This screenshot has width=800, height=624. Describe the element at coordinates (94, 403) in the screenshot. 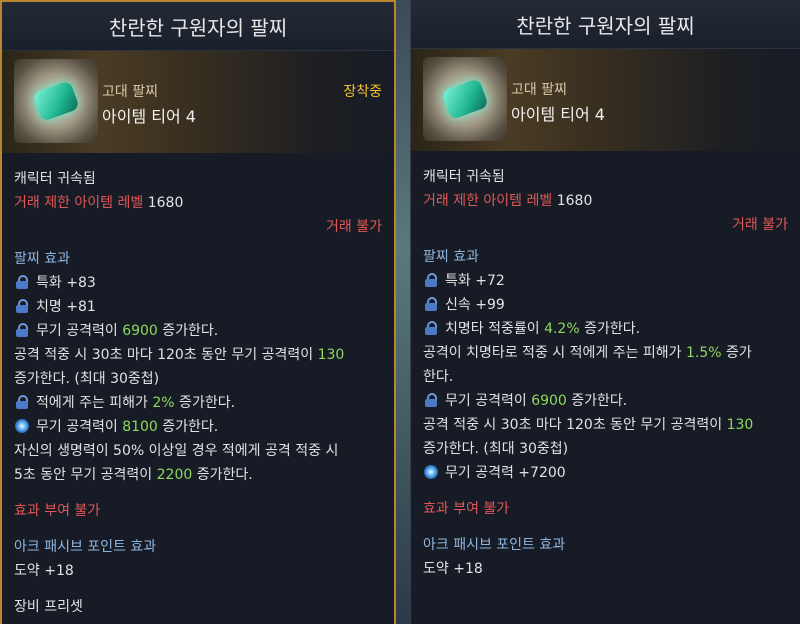

I see `effect-text: 적에게 주는 피해가` at that location.